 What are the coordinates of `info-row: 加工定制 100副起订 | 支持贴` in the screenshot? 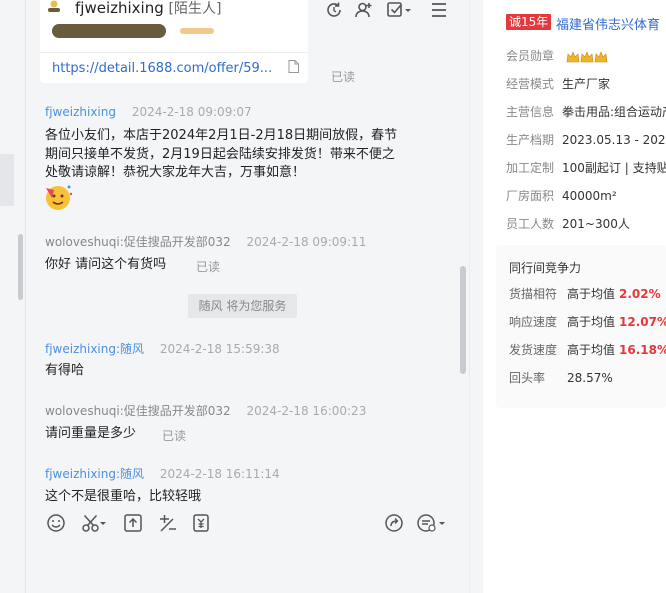 It's located at (586, 167).